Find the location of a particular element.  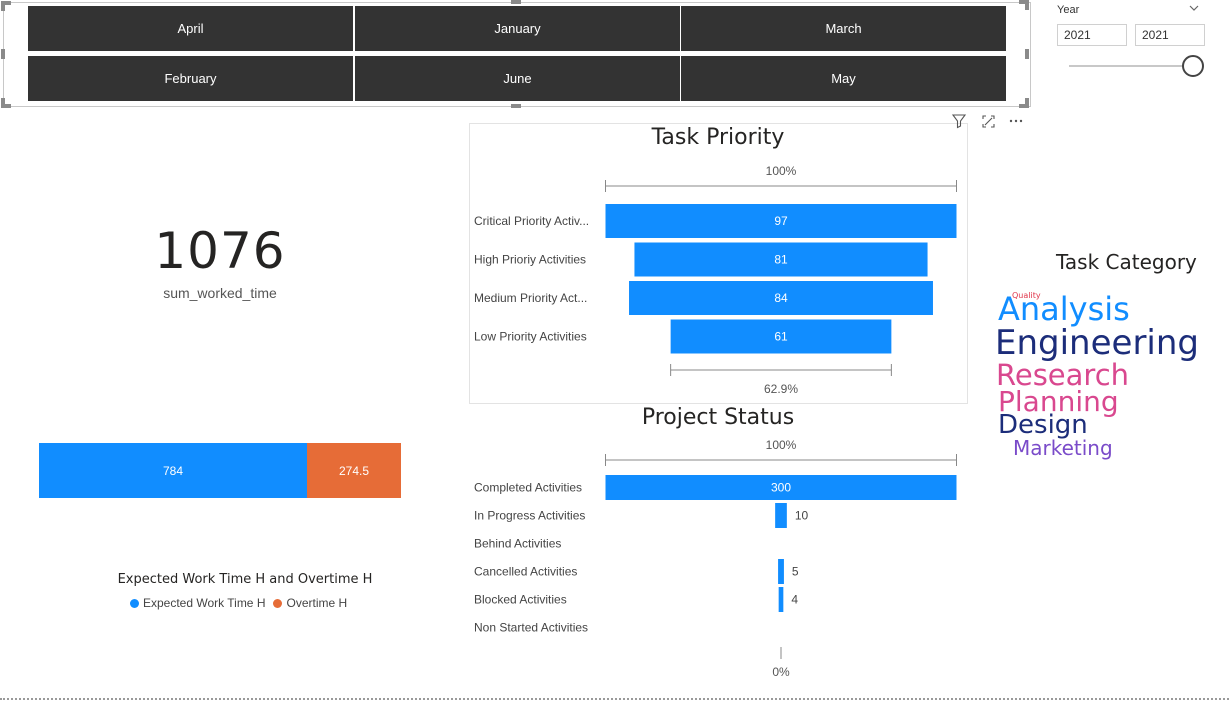

page-bottom-border is located at coordinates (614, 699).